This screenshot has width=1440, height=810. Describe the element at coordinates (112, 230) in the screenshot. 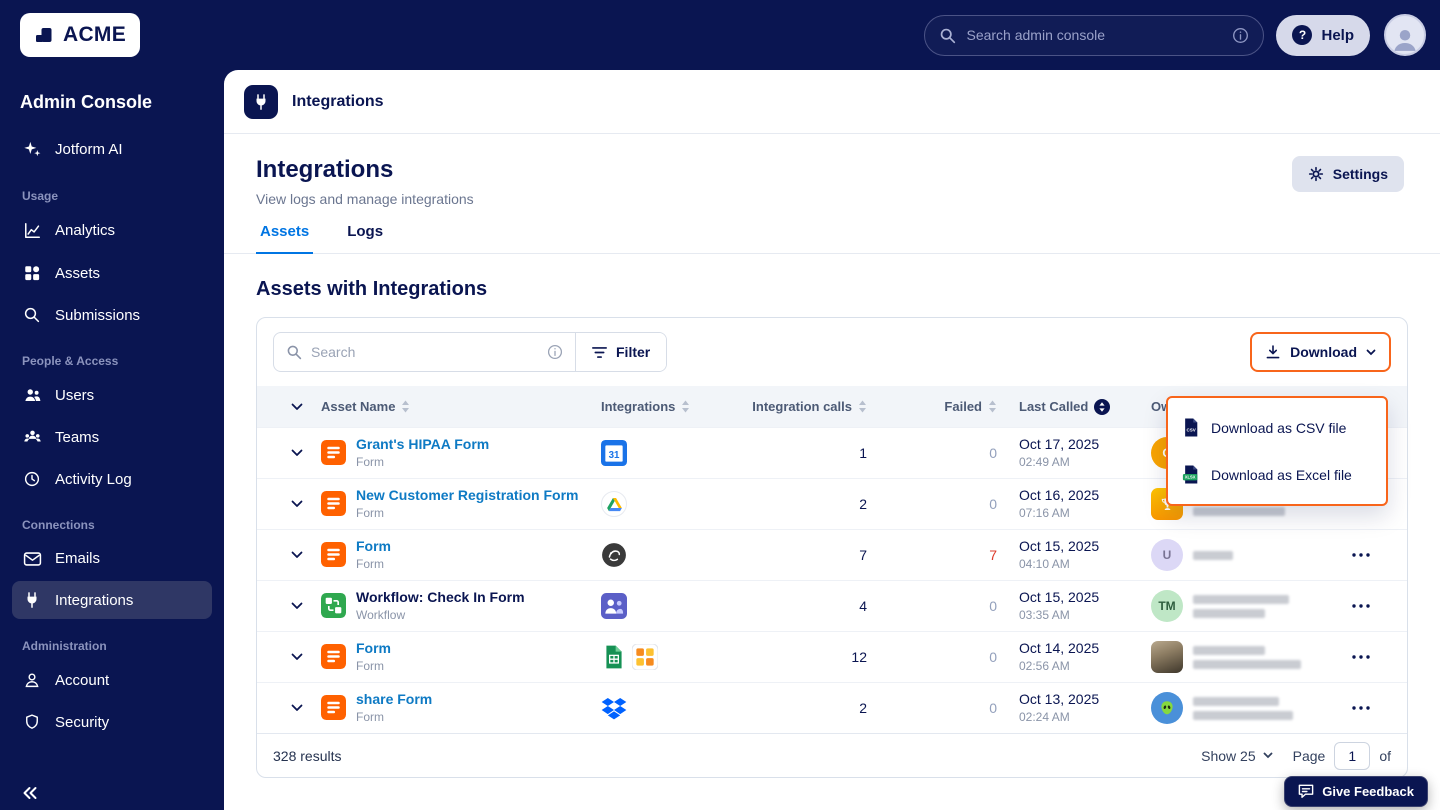

I see `sidebar-item-analytics: Analytics` at that location.